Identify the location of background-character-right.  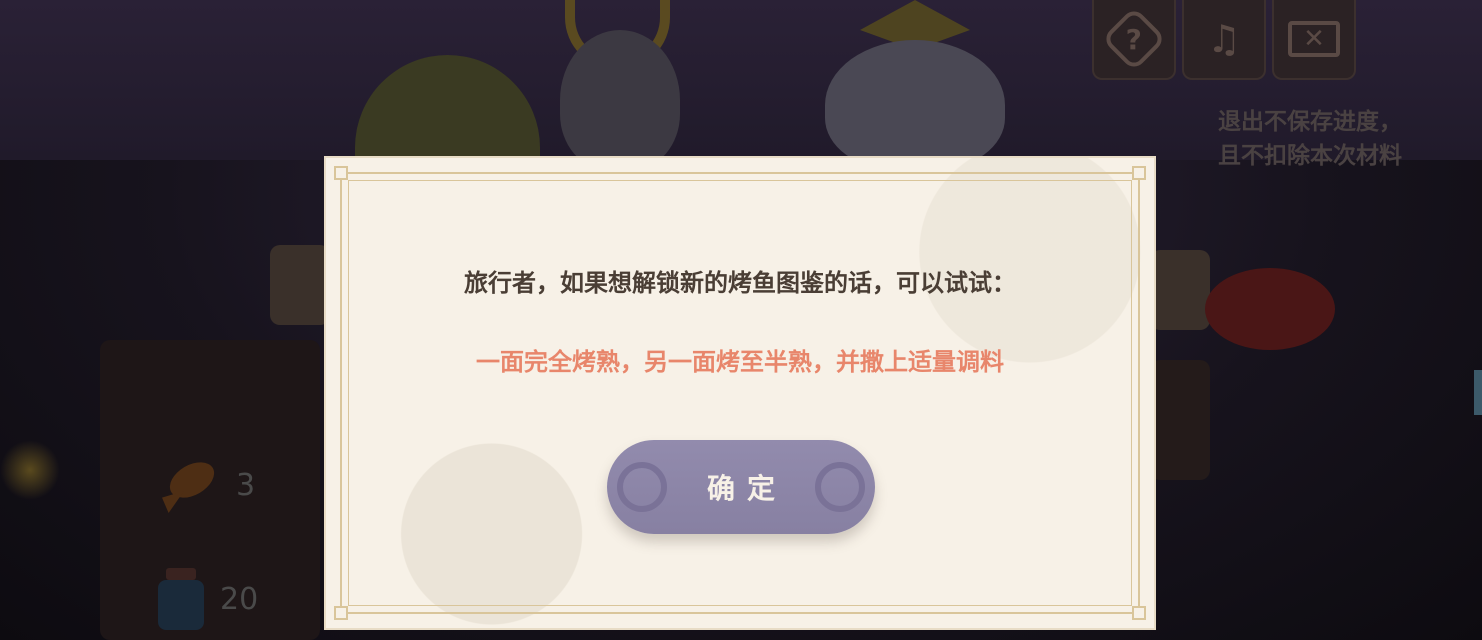
(915, 105).